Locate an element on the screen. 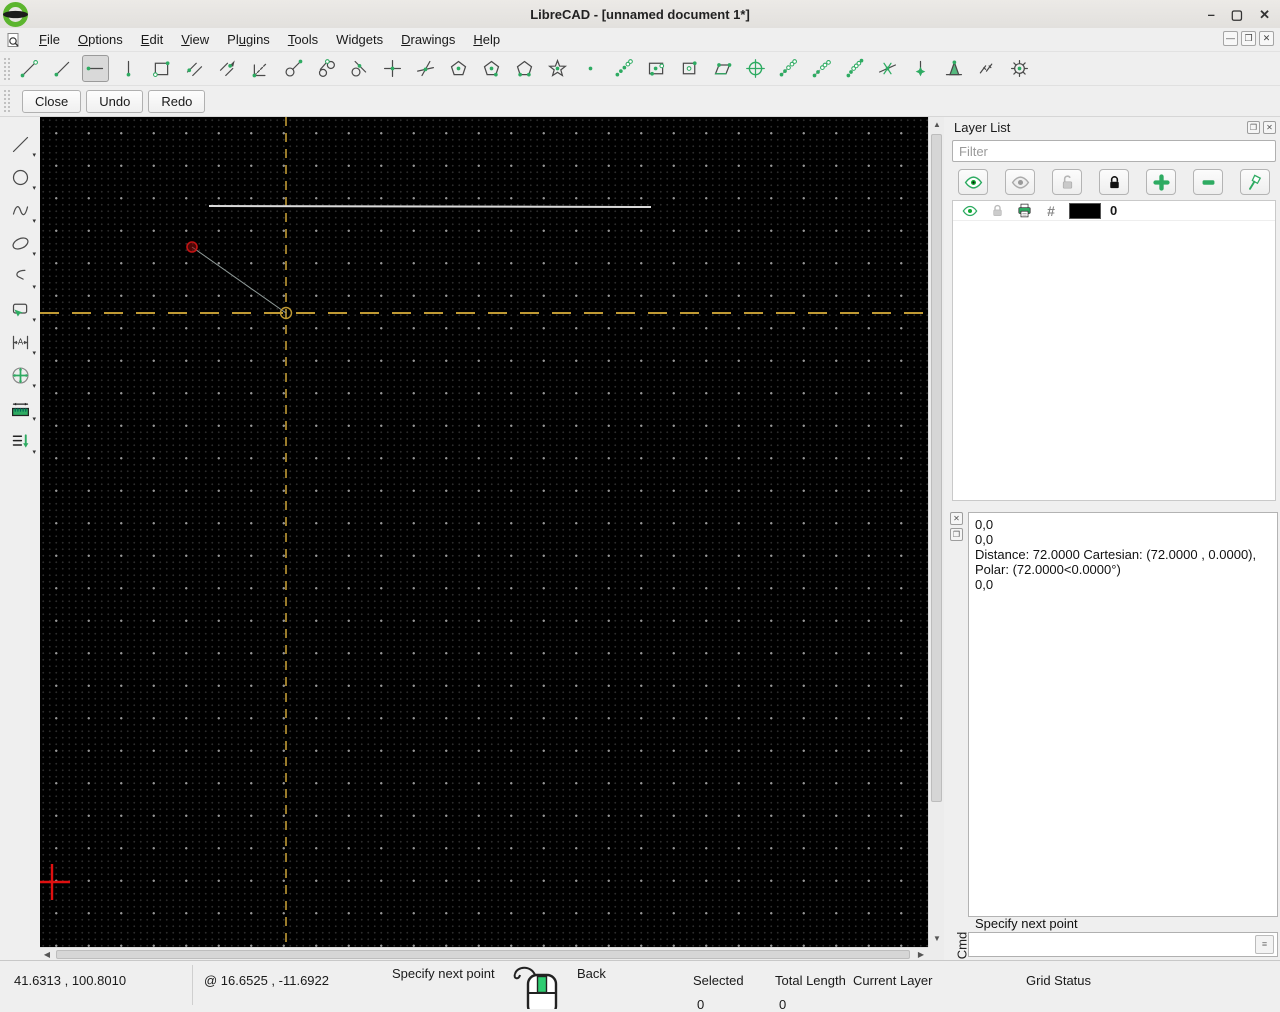 The image size is (1280, 1012). tool-line-parallel-icon is located at coordinates (194, 68).